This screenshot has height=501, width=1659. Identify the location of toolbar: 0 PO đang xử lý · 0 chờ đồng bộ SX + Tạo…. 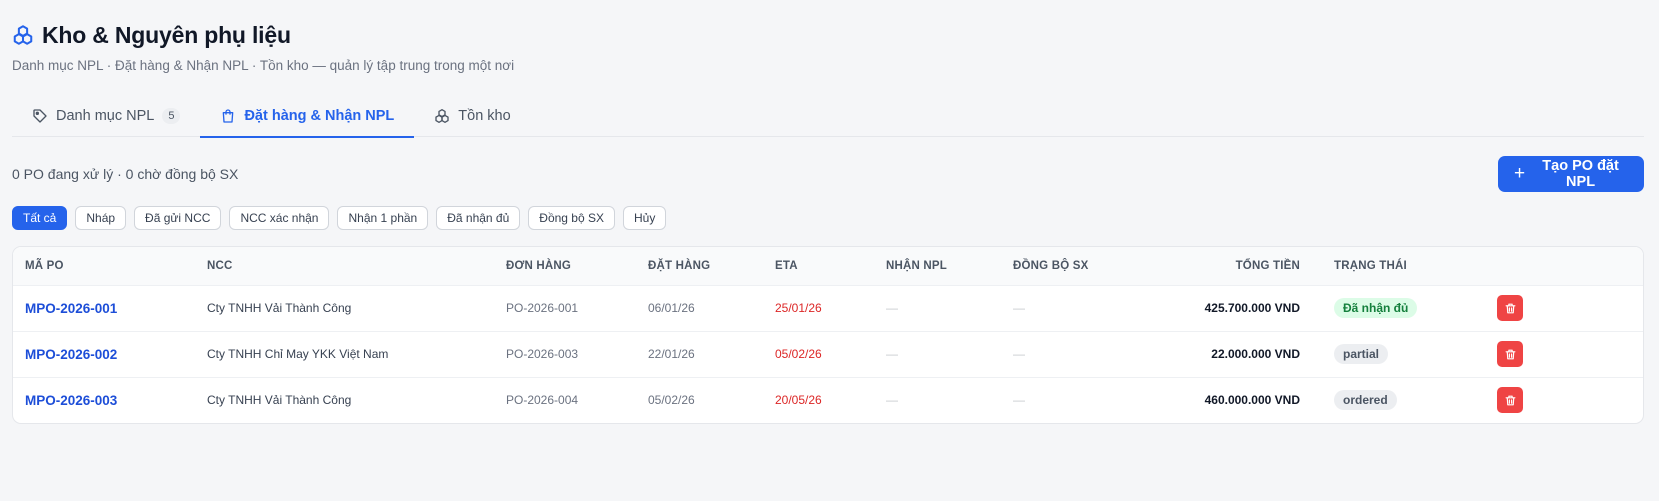
(828, 174).